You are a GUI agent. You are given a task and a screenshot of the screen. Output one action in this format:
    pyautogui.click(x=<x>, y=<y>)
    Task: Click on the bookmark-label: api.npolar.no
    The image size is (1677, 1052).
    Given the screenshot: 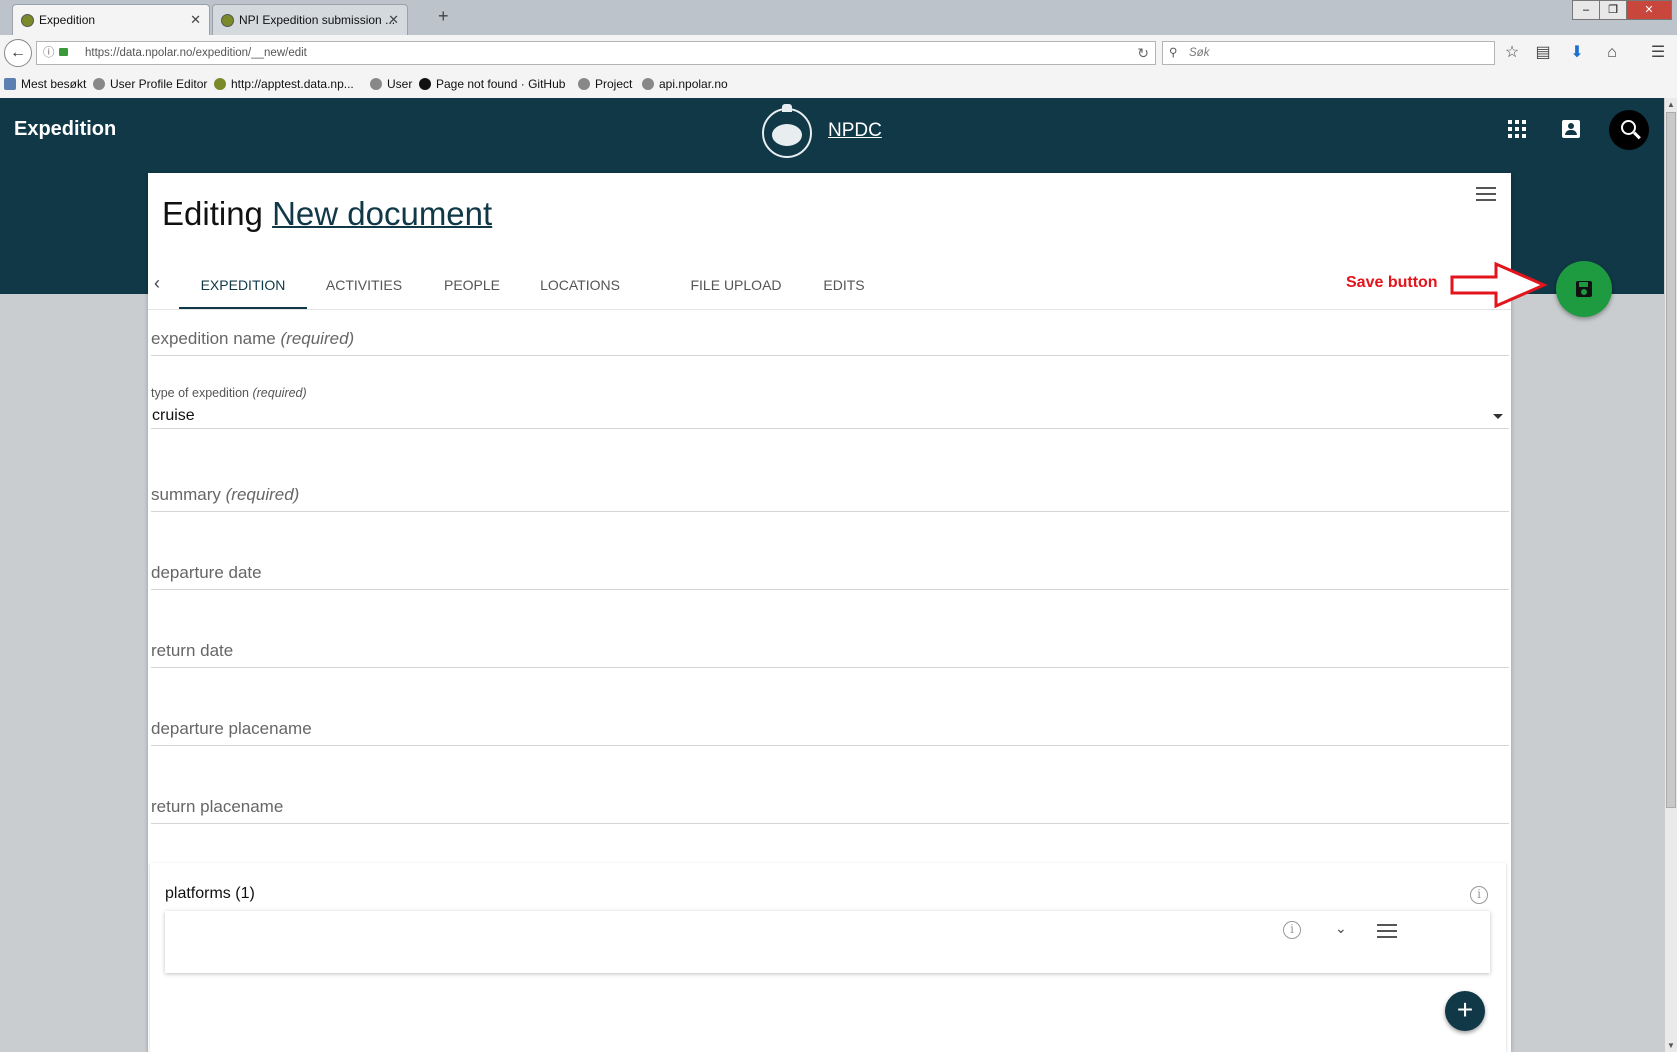 What is the action you would take?
    pyautogui.click(x=693, y=84)
    